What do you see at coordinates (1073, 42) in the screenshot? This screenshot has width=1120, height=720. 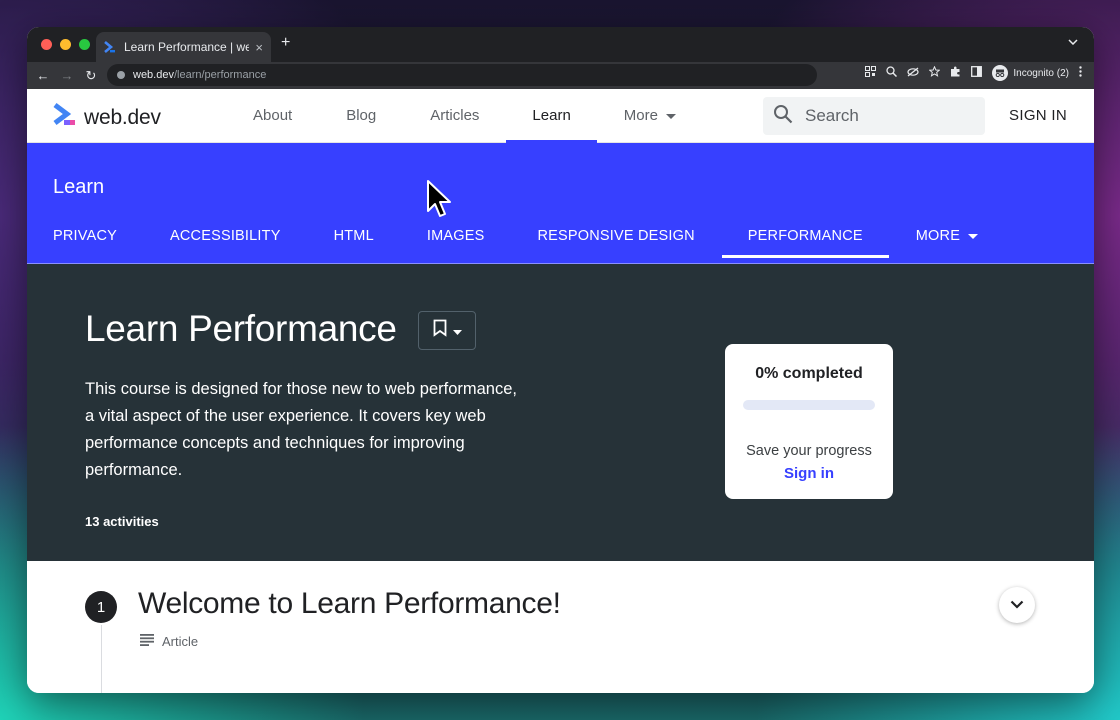 I see `tab-search-icon` at bounding box center [1073, 42].